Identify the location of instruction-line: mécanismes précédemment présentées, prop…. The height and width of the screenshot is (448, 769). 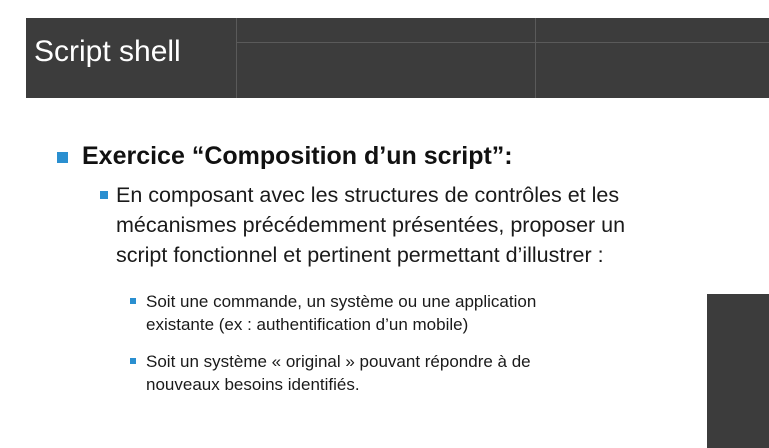
(371, 225).